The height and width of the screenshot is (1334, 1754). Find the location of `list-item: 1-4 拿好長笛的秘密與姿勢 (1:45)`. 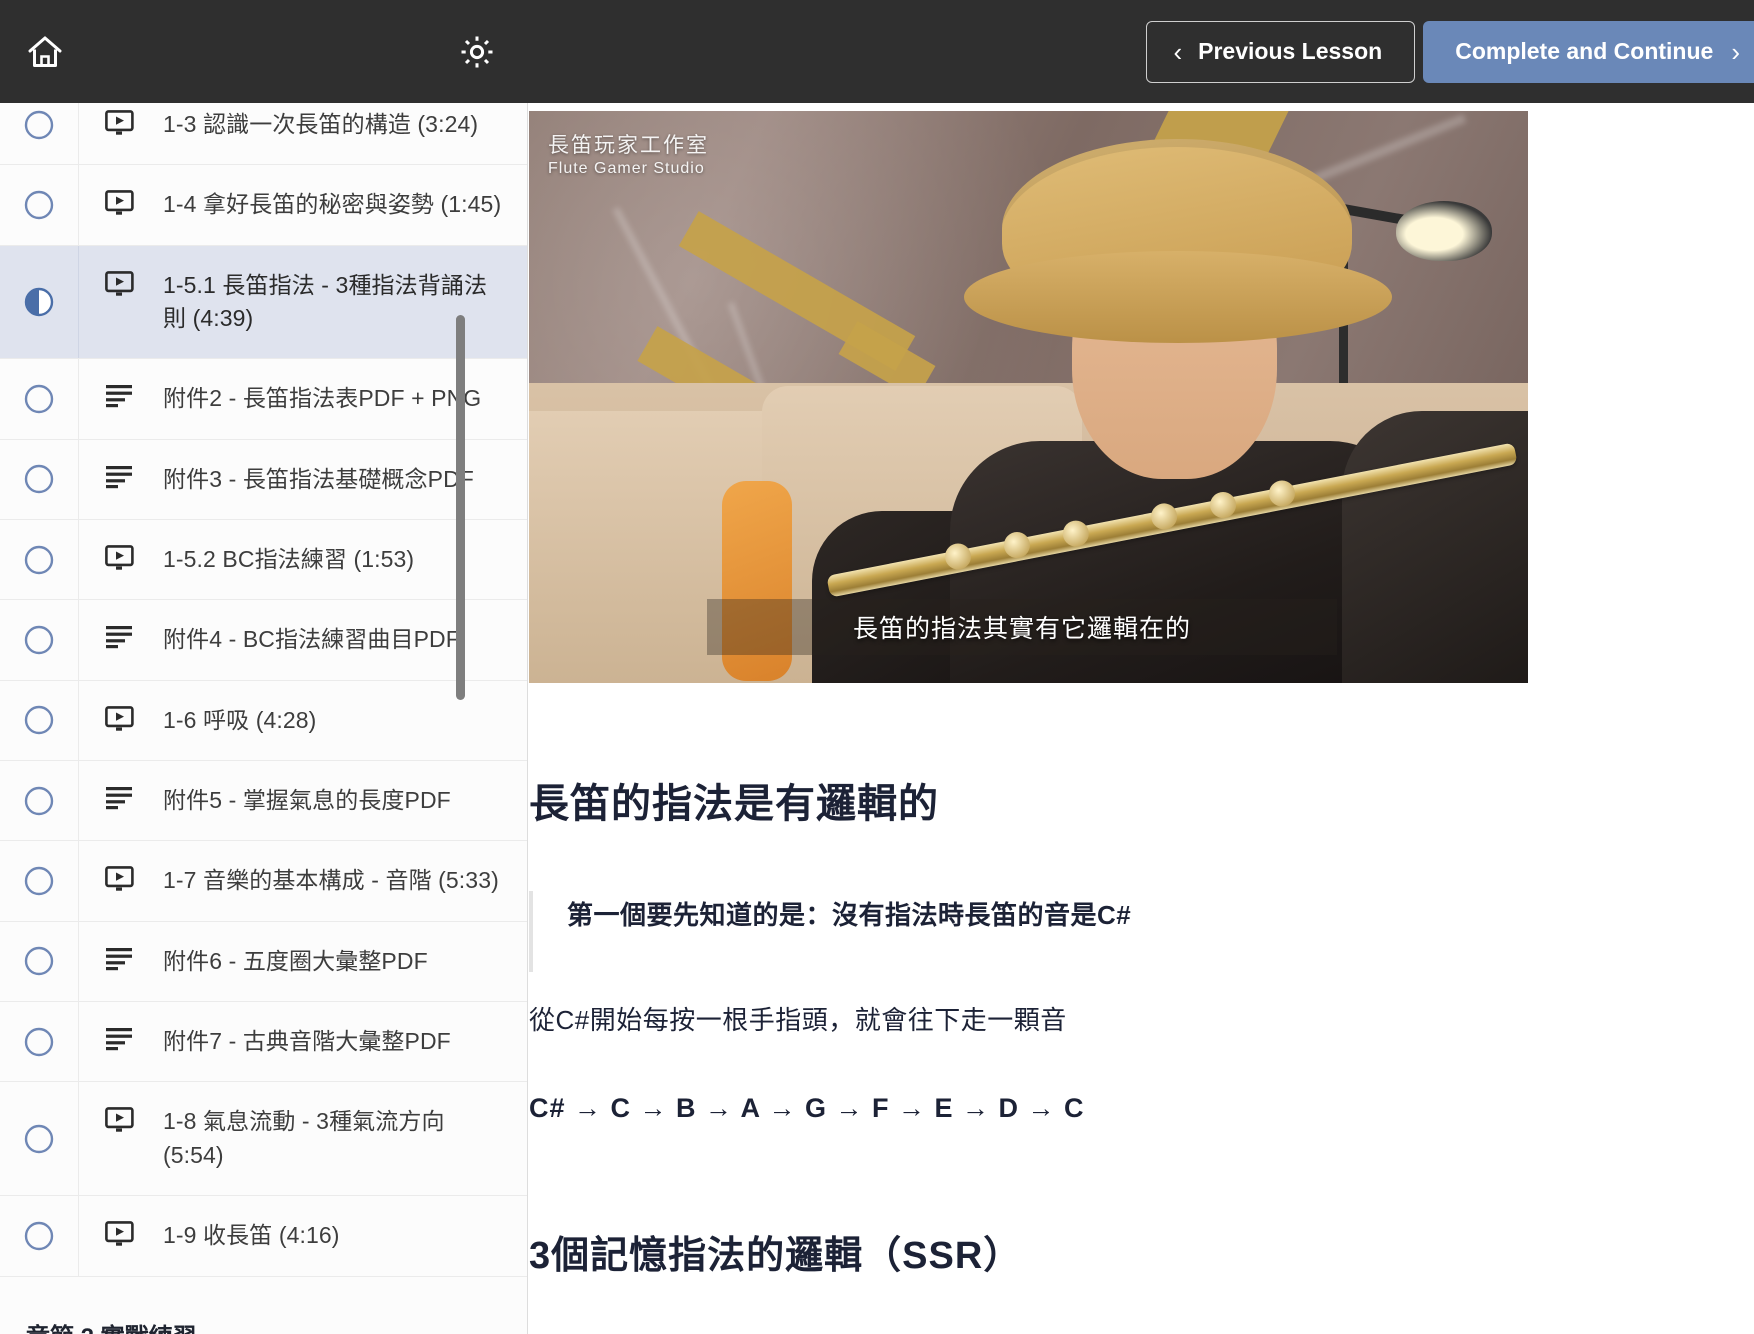

list-item: 1-4 拿好長笛的秘密與姿勢 (1:45) is located at coordinates (263, 205).